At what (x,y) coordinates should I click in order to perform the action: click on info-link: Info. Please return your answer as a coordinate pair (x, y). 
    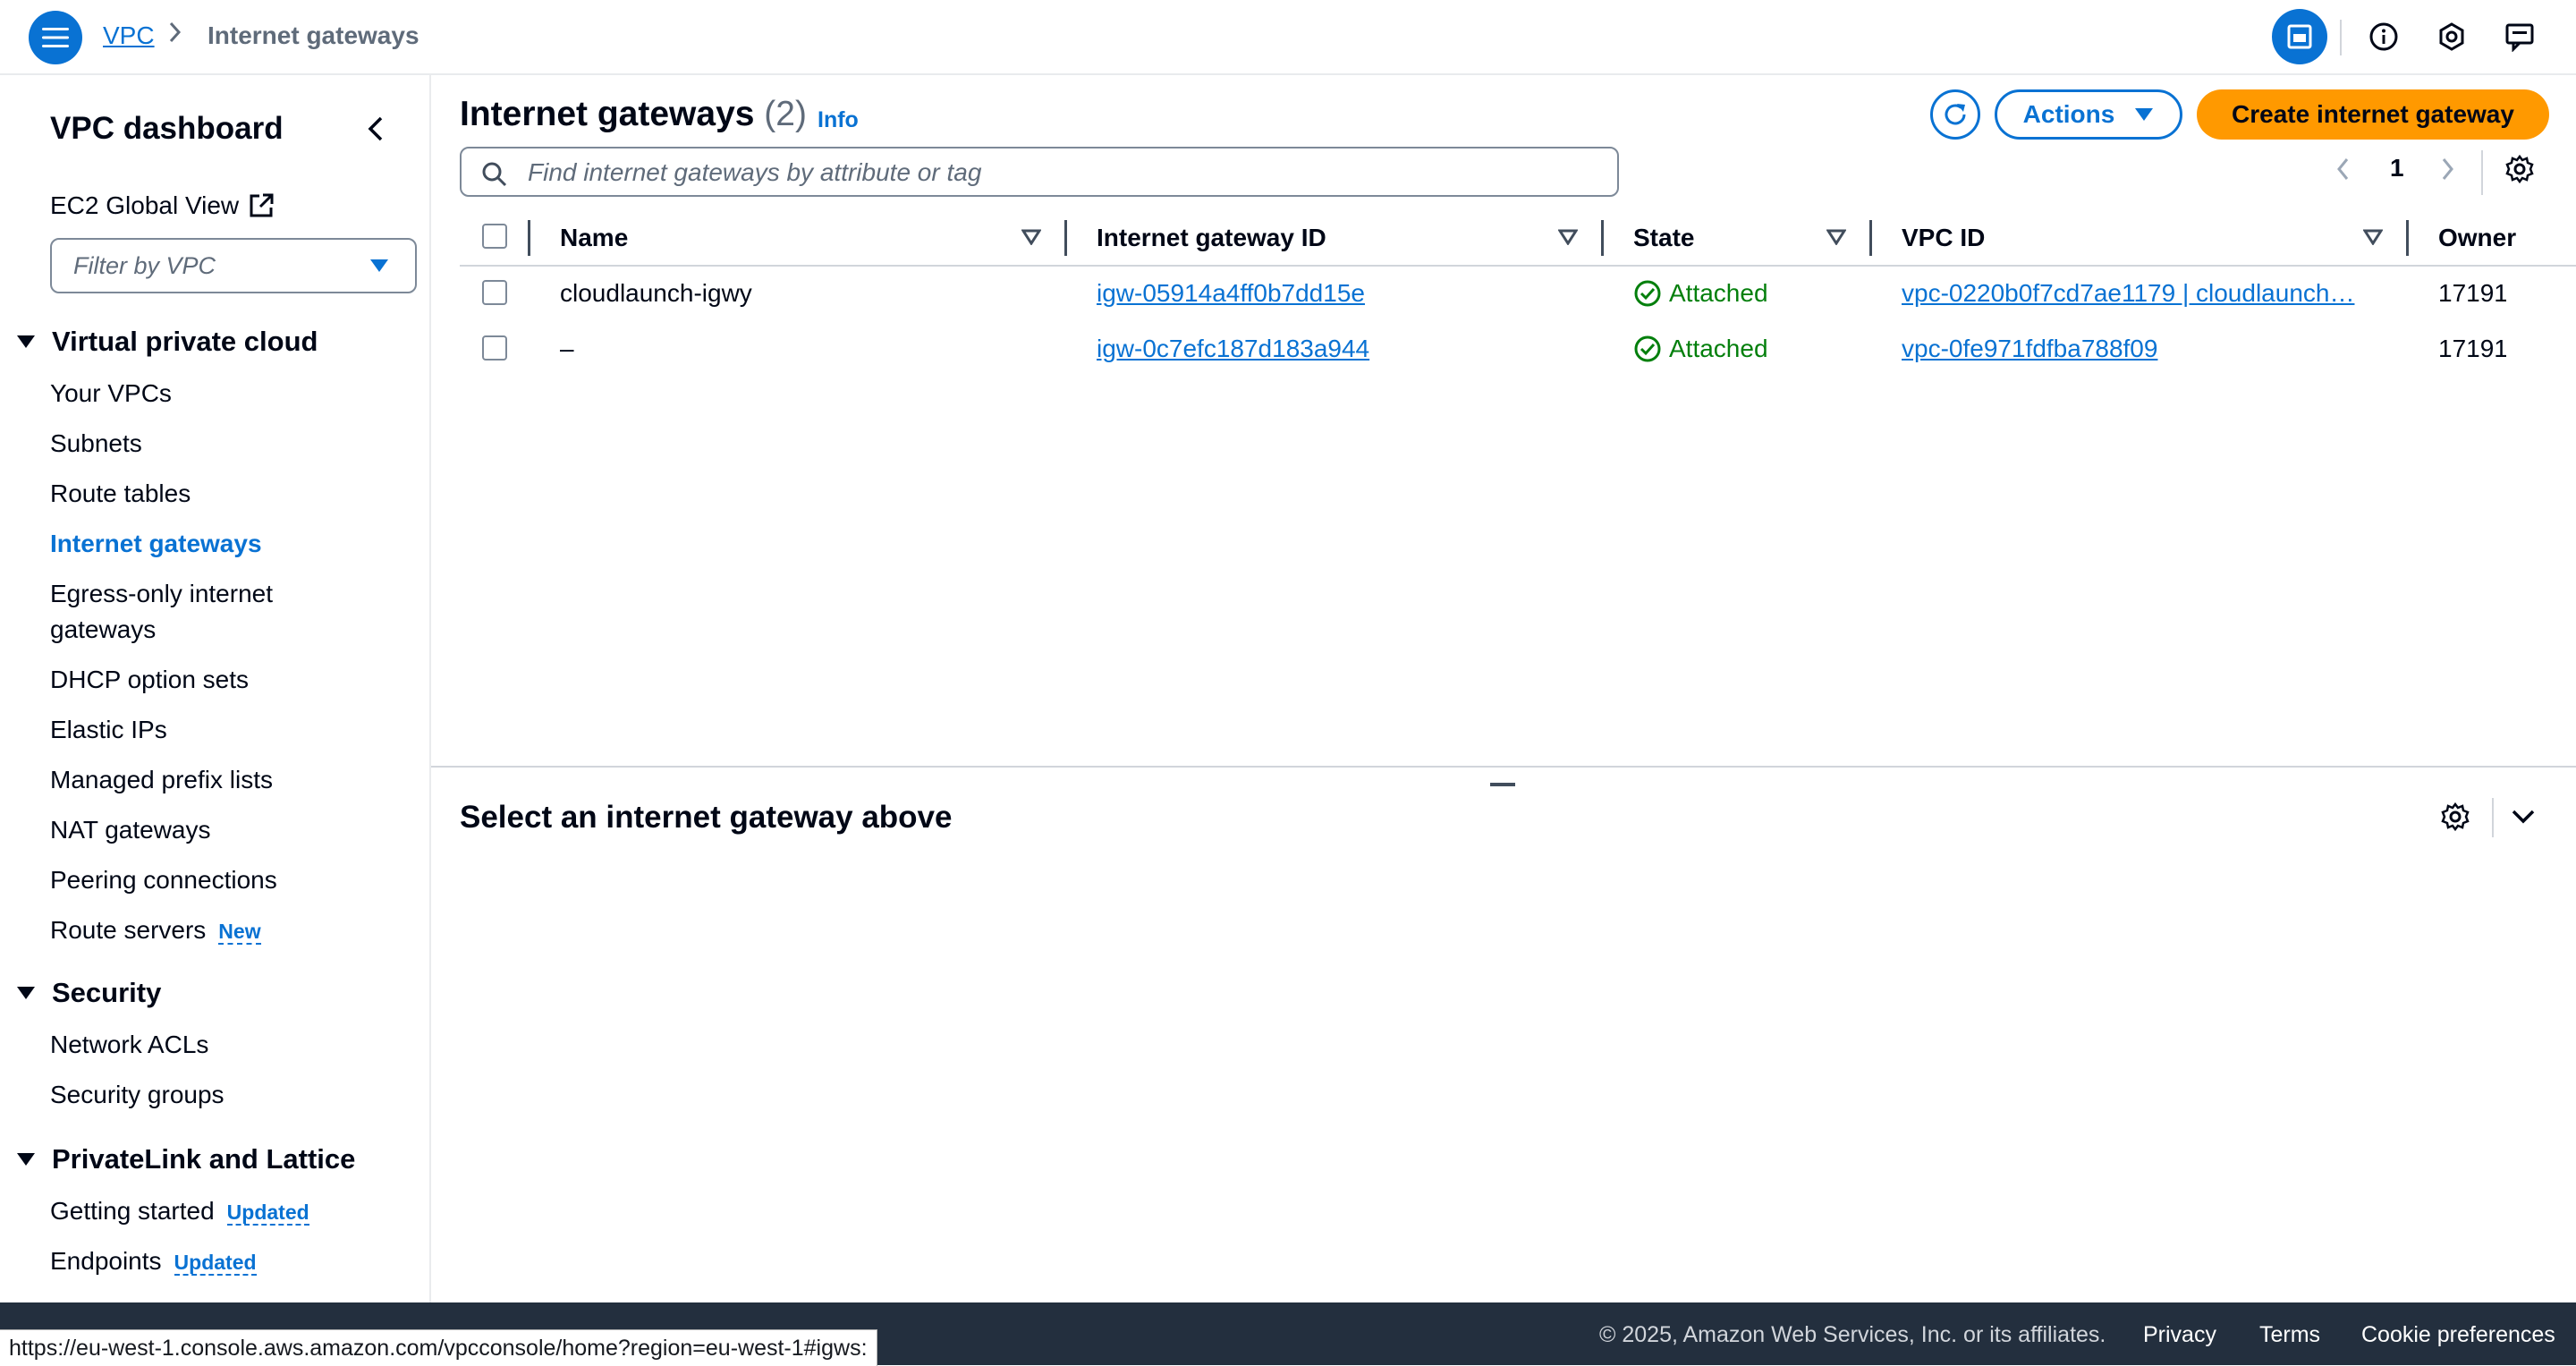
    Looking at the image, I should click on (838, 120).